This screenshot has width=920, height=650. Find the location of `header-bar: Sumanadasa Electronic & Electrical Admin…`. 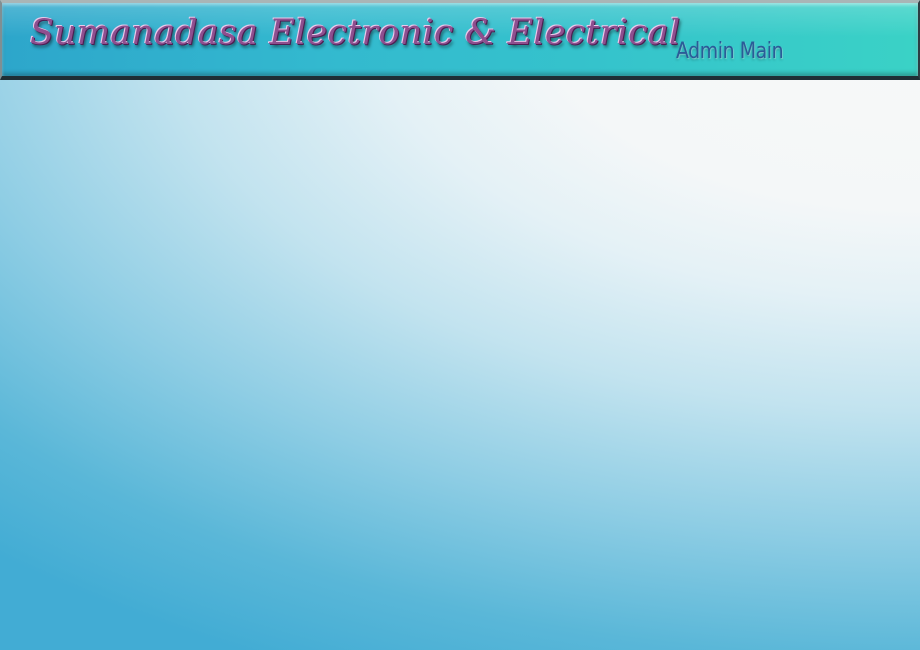

header-bar: Sumanadasa Electronic & Electrical Admin… is located at coordinates (460, 40).